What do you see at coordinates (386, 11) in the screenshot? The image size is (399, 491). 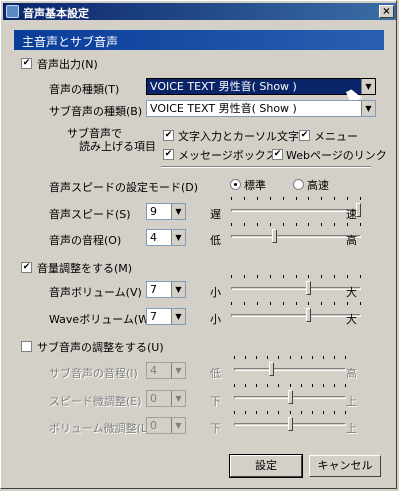 I see `close-button: ×` at bounding box center [386, 11].